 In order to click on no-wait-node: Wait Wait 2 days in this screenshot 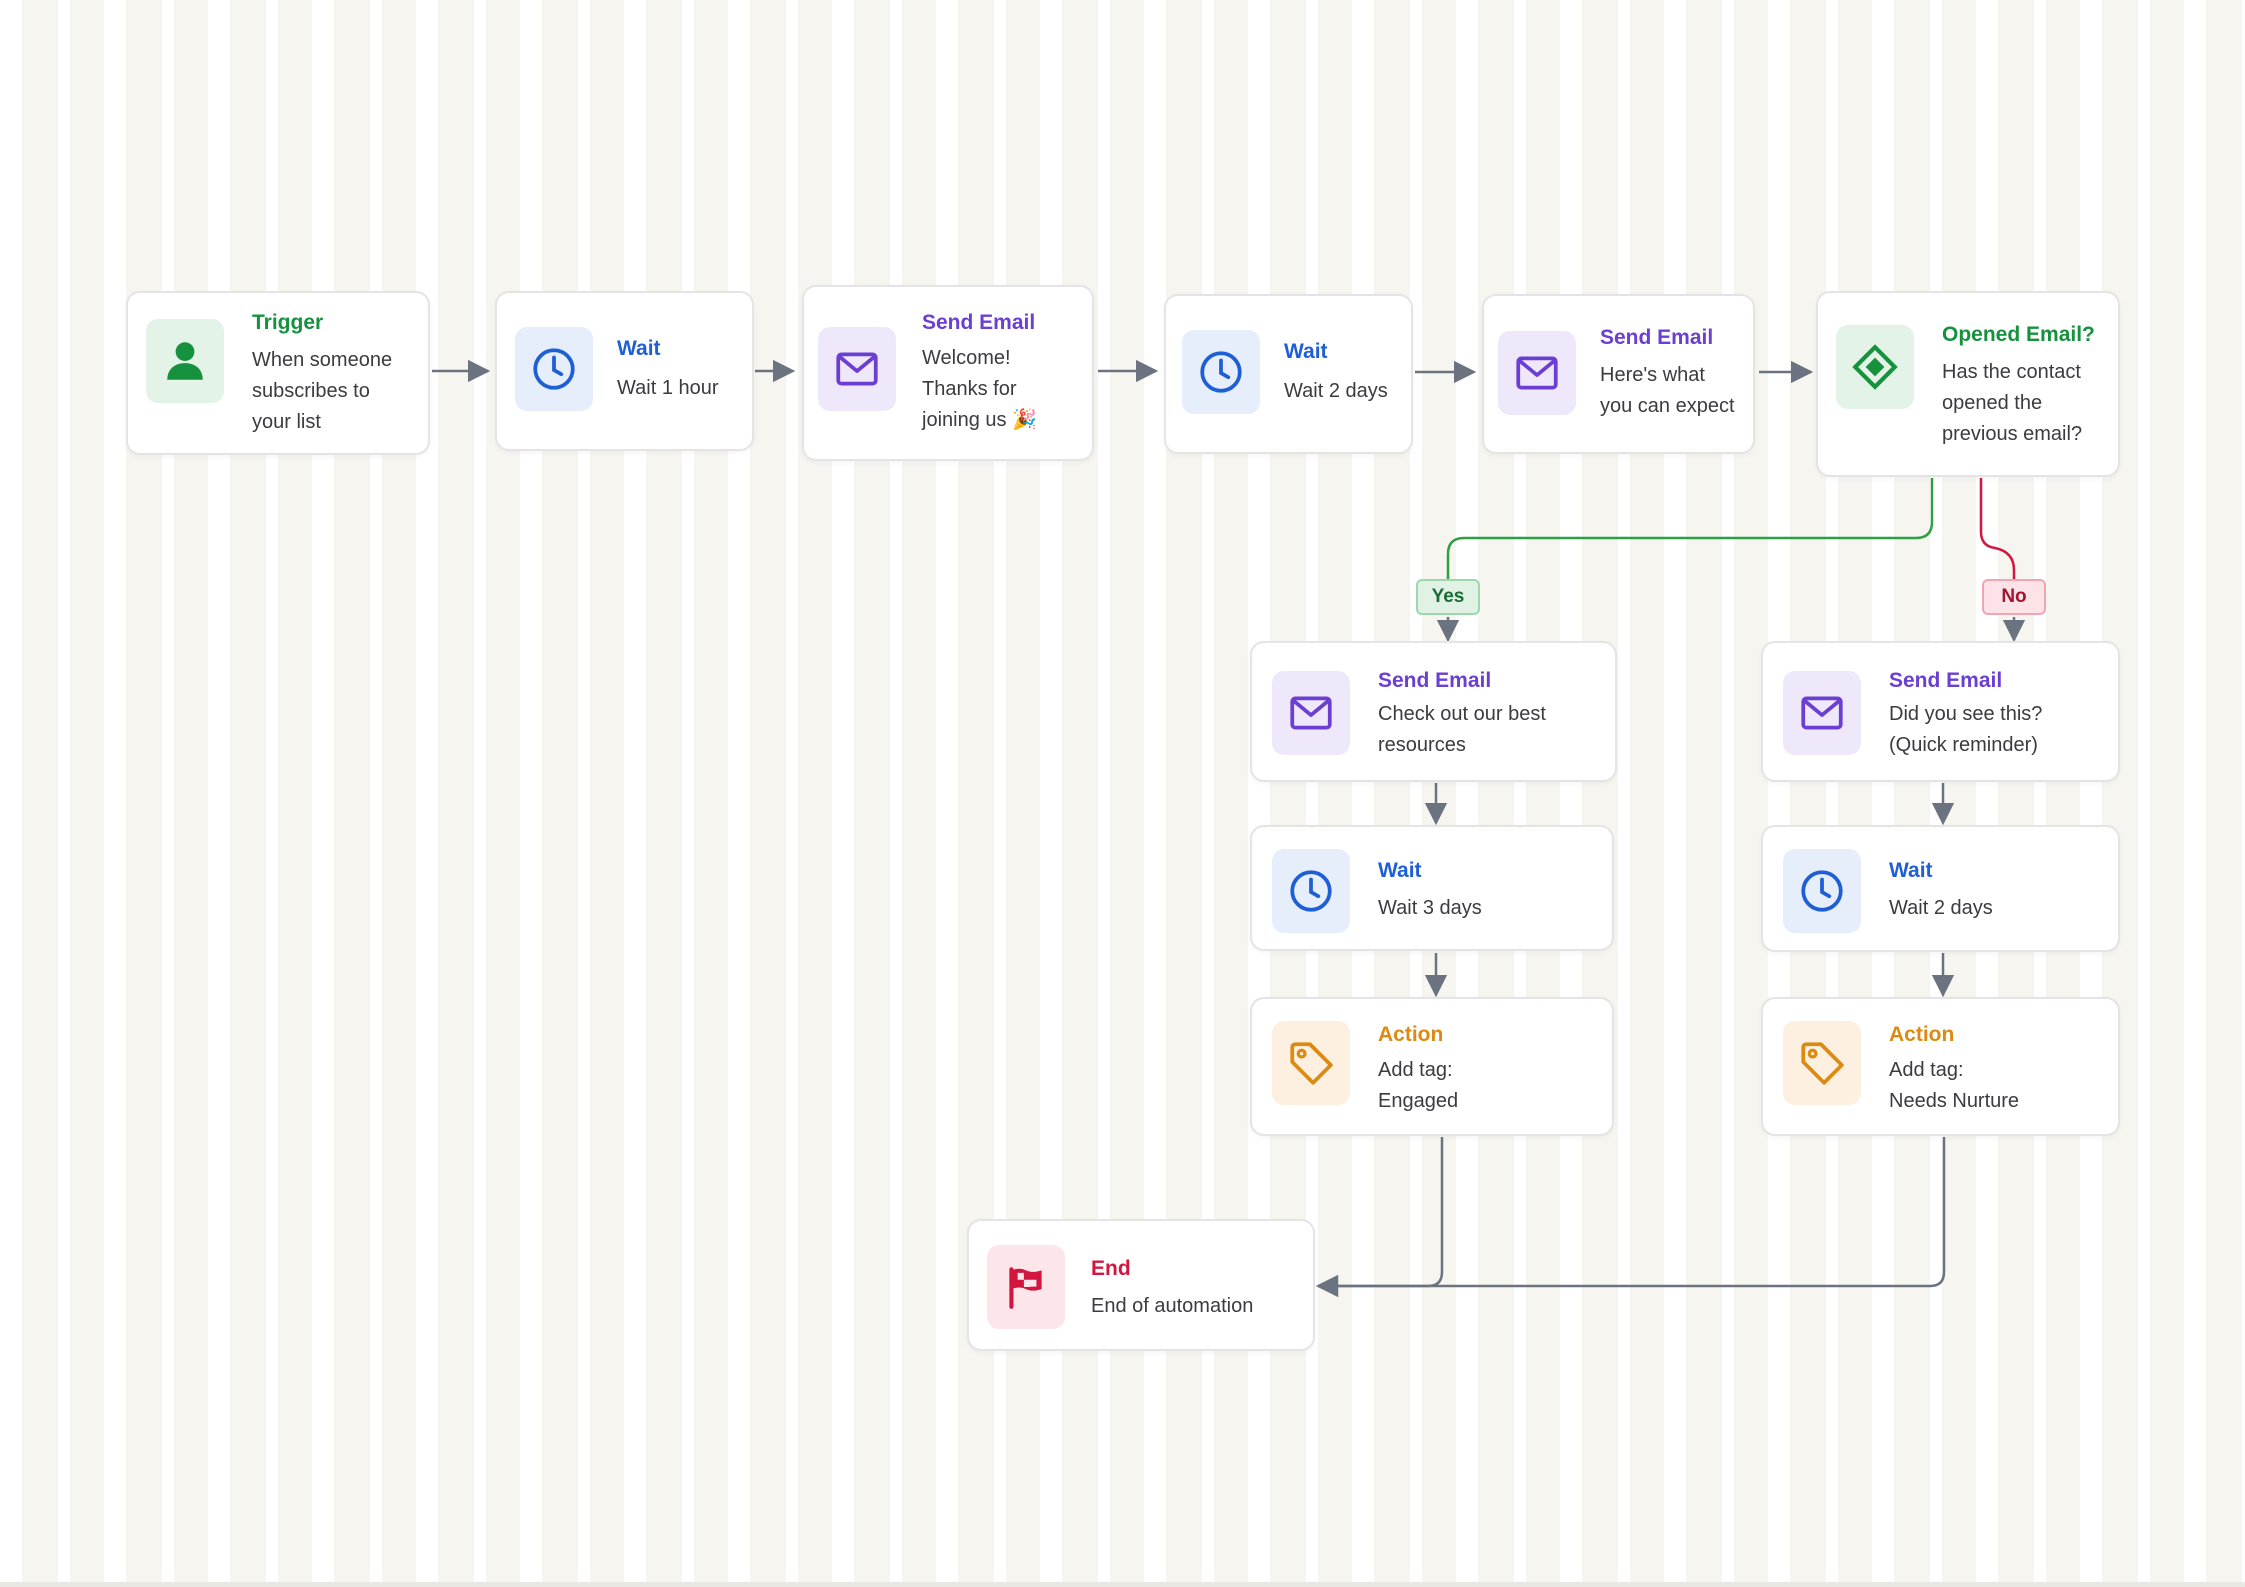, I will do `click(1940, 888)`.